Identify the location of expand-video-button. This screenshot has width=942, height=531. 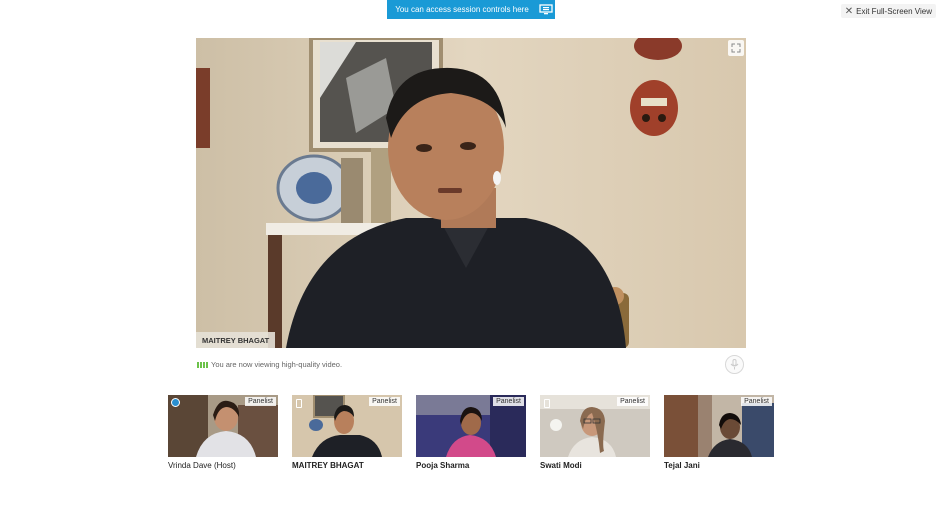
(736, 48).